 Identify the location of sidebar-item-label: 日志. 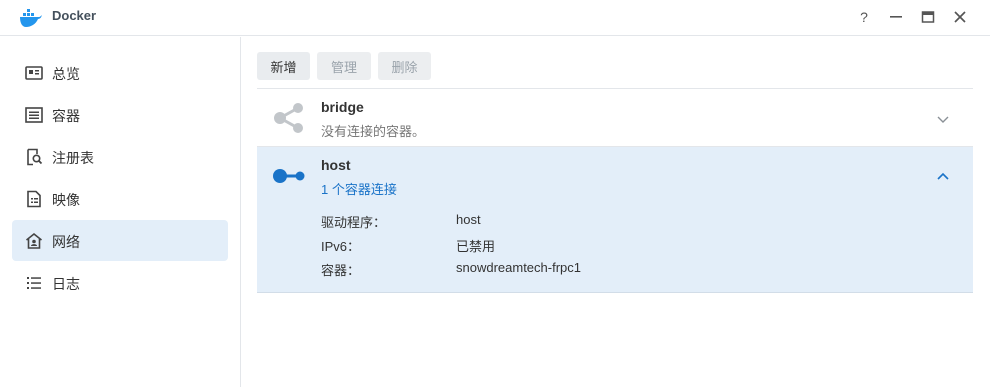
(66, 284).